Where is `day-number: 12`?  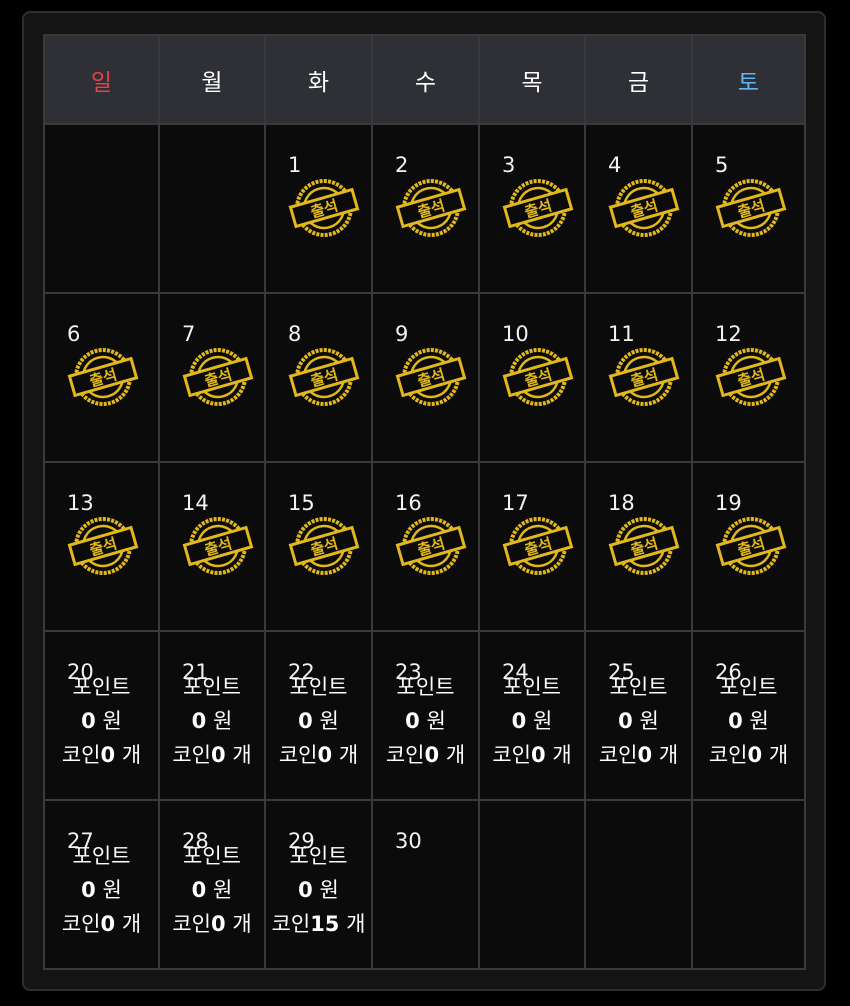
day-number: 12 is located at coordinates (728, 334).